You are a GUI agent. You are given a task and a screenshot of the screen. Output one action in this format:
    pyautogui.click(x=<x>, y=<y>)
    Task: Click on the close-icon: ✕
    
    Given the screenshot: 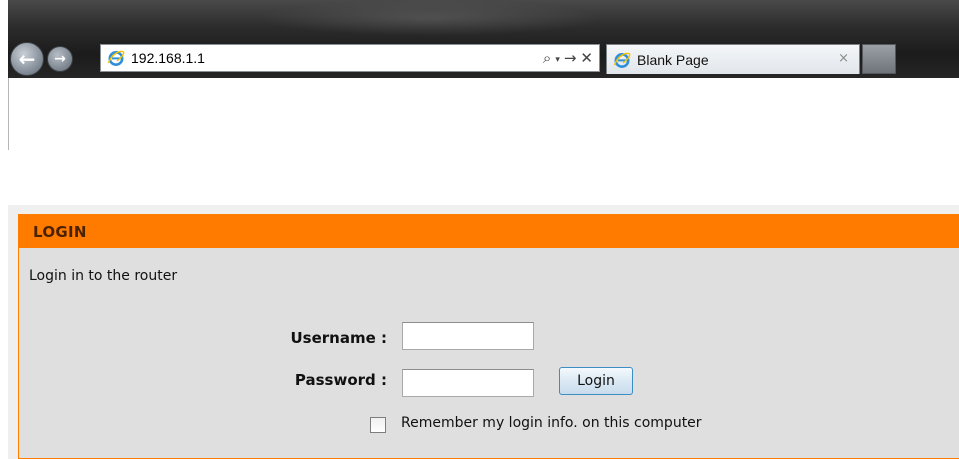 What is the action you would take?
    pyautogui.click(x=586, y=58)
    